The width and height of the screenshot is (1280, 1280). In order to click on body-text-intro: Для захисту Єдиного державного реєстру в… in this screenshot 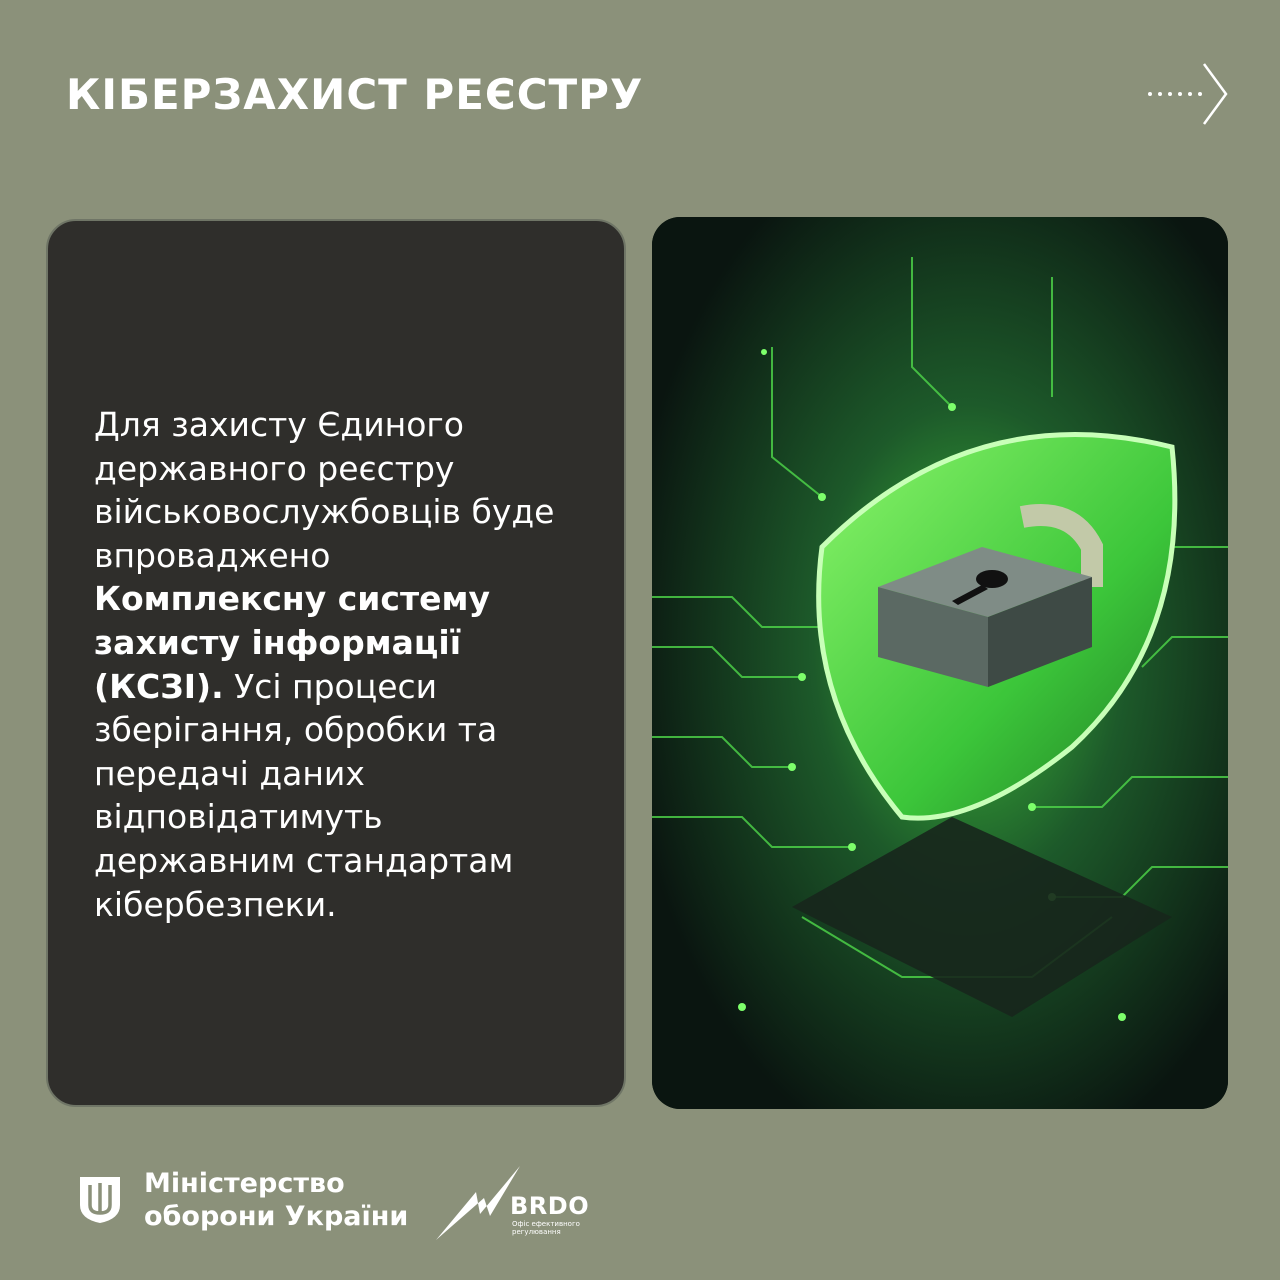, I will do `click(324, 490)`.